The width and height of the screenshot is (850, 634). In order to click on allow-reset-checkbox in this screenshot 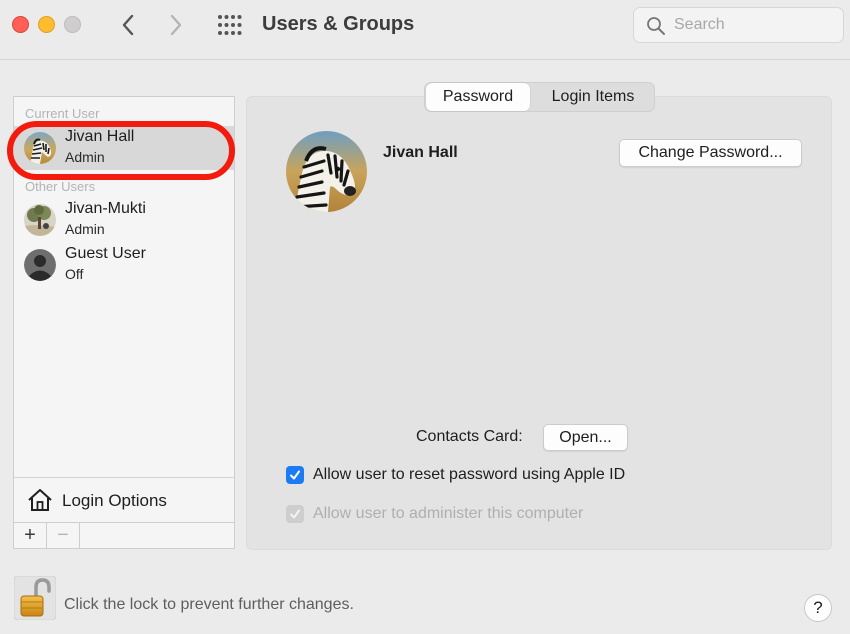, I will do `click(295, 475)`.